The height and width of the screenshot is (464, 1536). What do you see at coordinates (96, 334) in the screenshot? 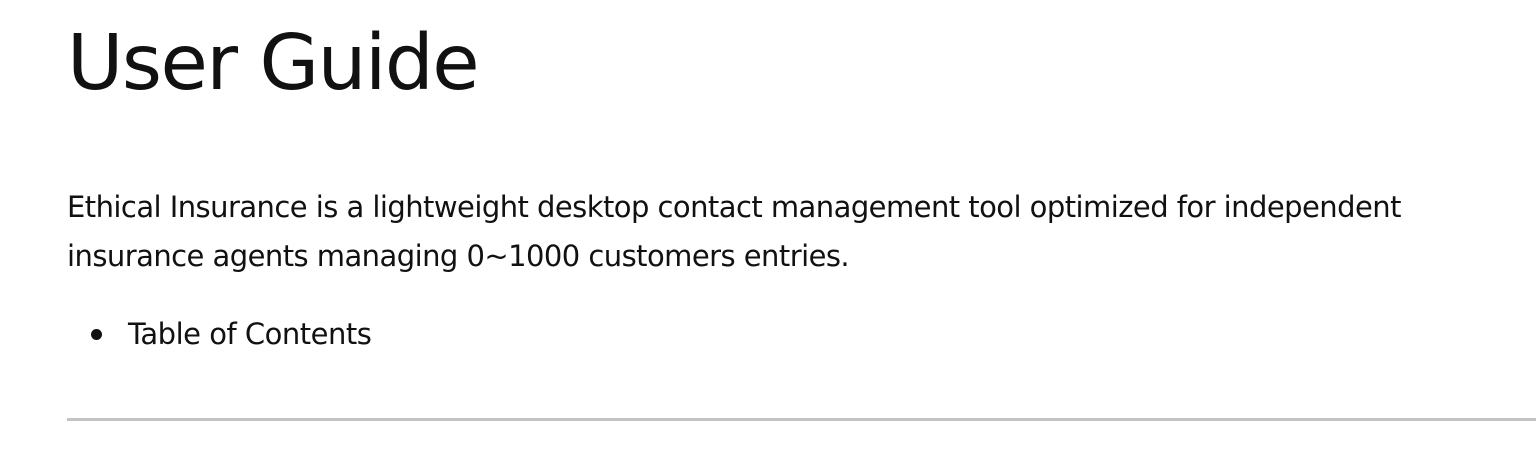
I see `bullet-icon` at bounding box center [96, 334].